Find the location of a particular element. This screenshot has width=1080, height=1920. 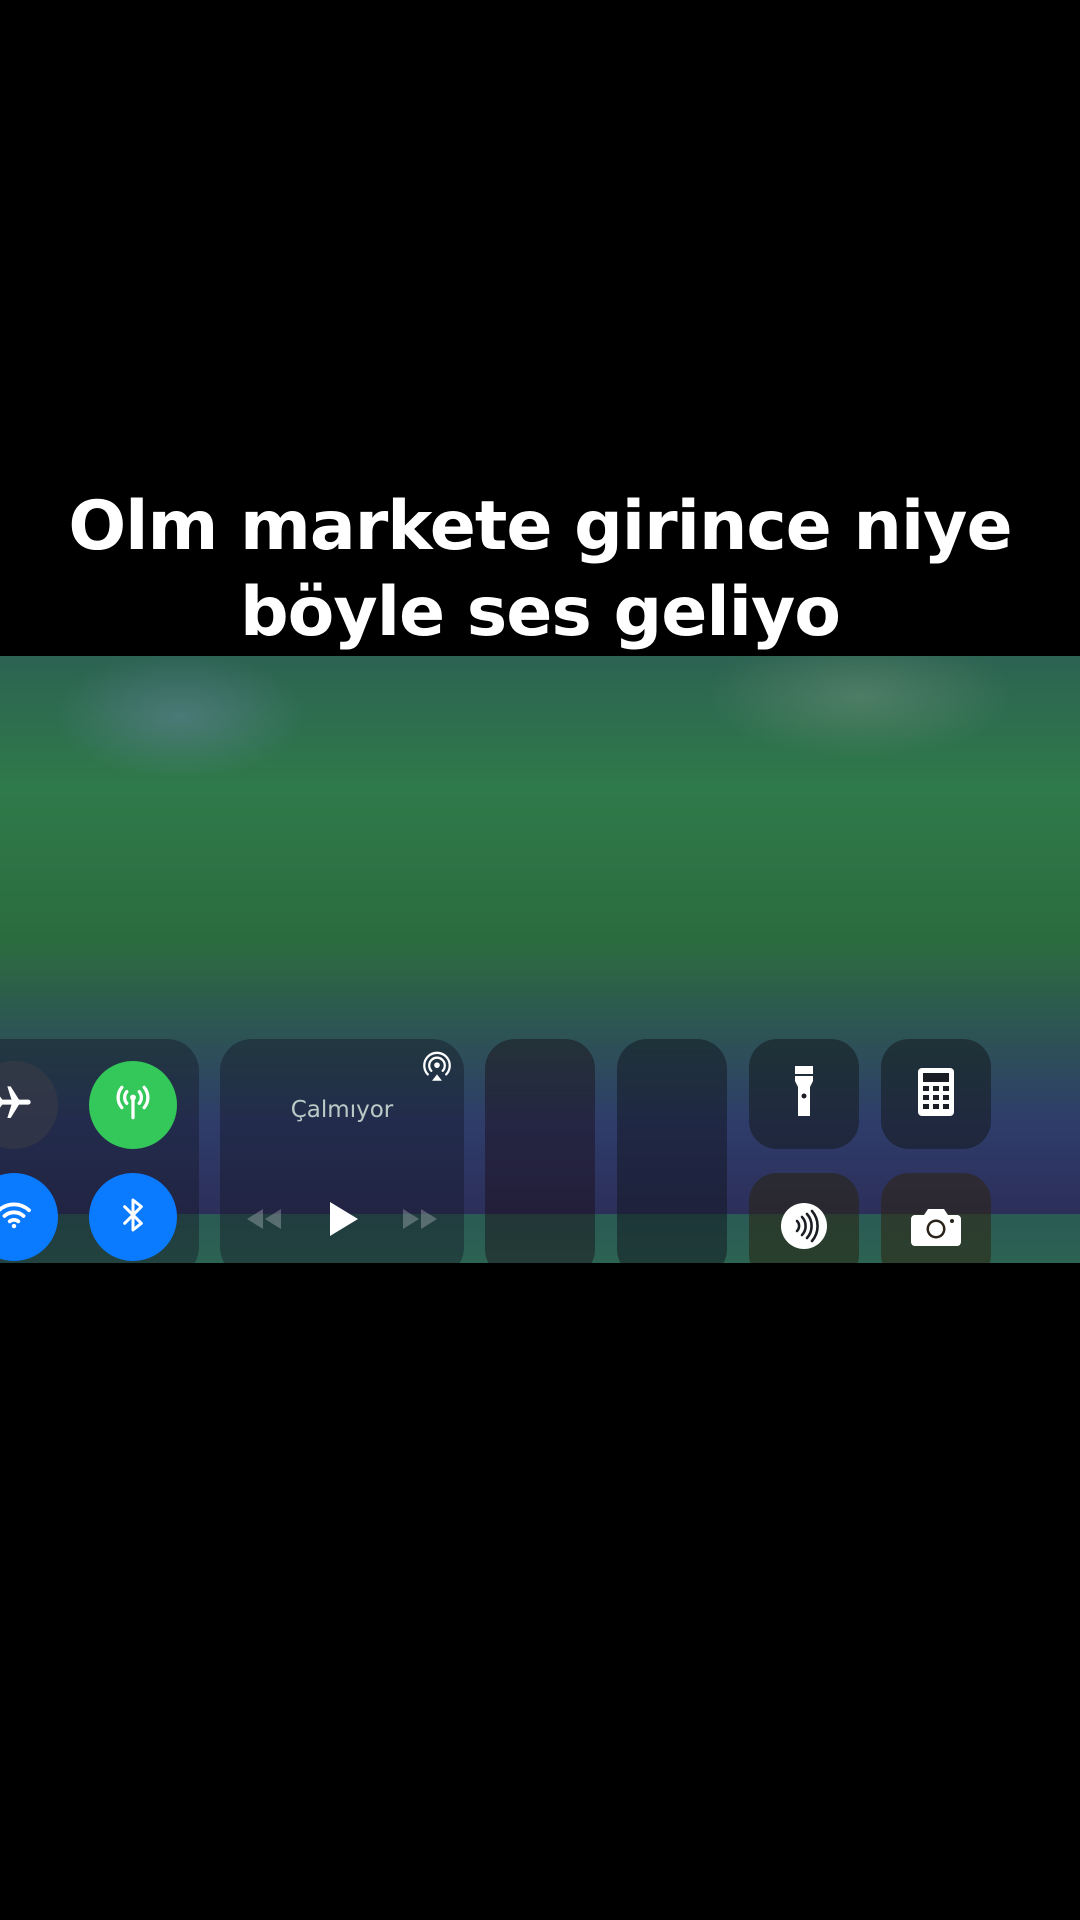

camera-button is located at coordinates (936, 1218).